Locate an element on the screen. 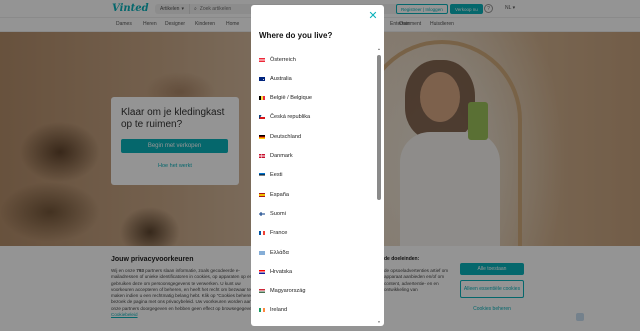 The image size is (640, 331). country-label: Österreich is located at coordinates (283, 59).